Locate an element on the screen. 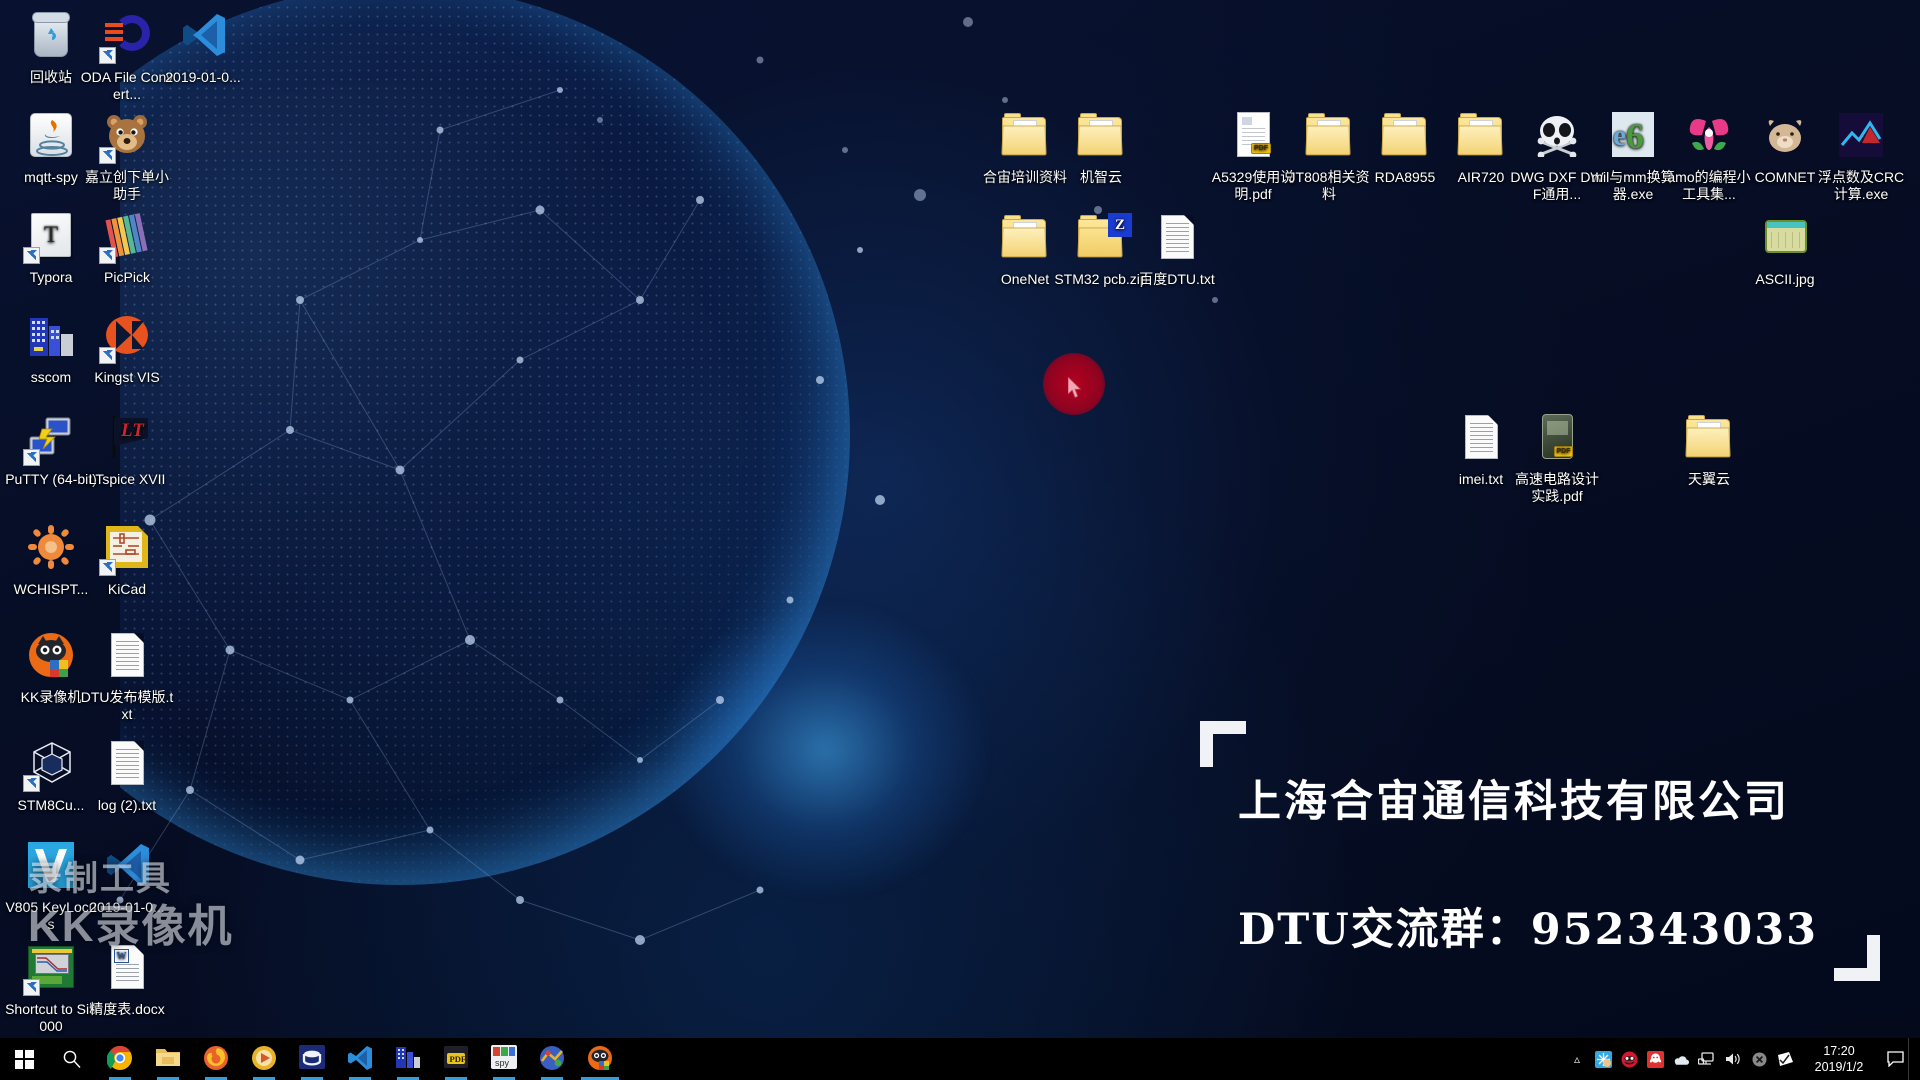  desktop-icon: PDF 高速电路设计实践.pdf is located at coordinates (1557, 457).